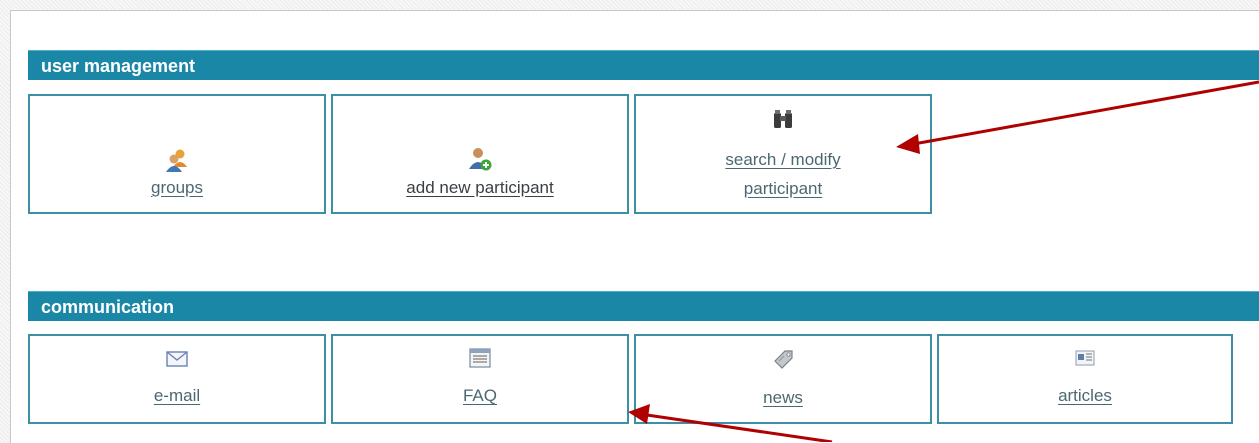  Describe the element at coordinates (177, 359) in the screenshot. I see `envelope-icon` at that location.